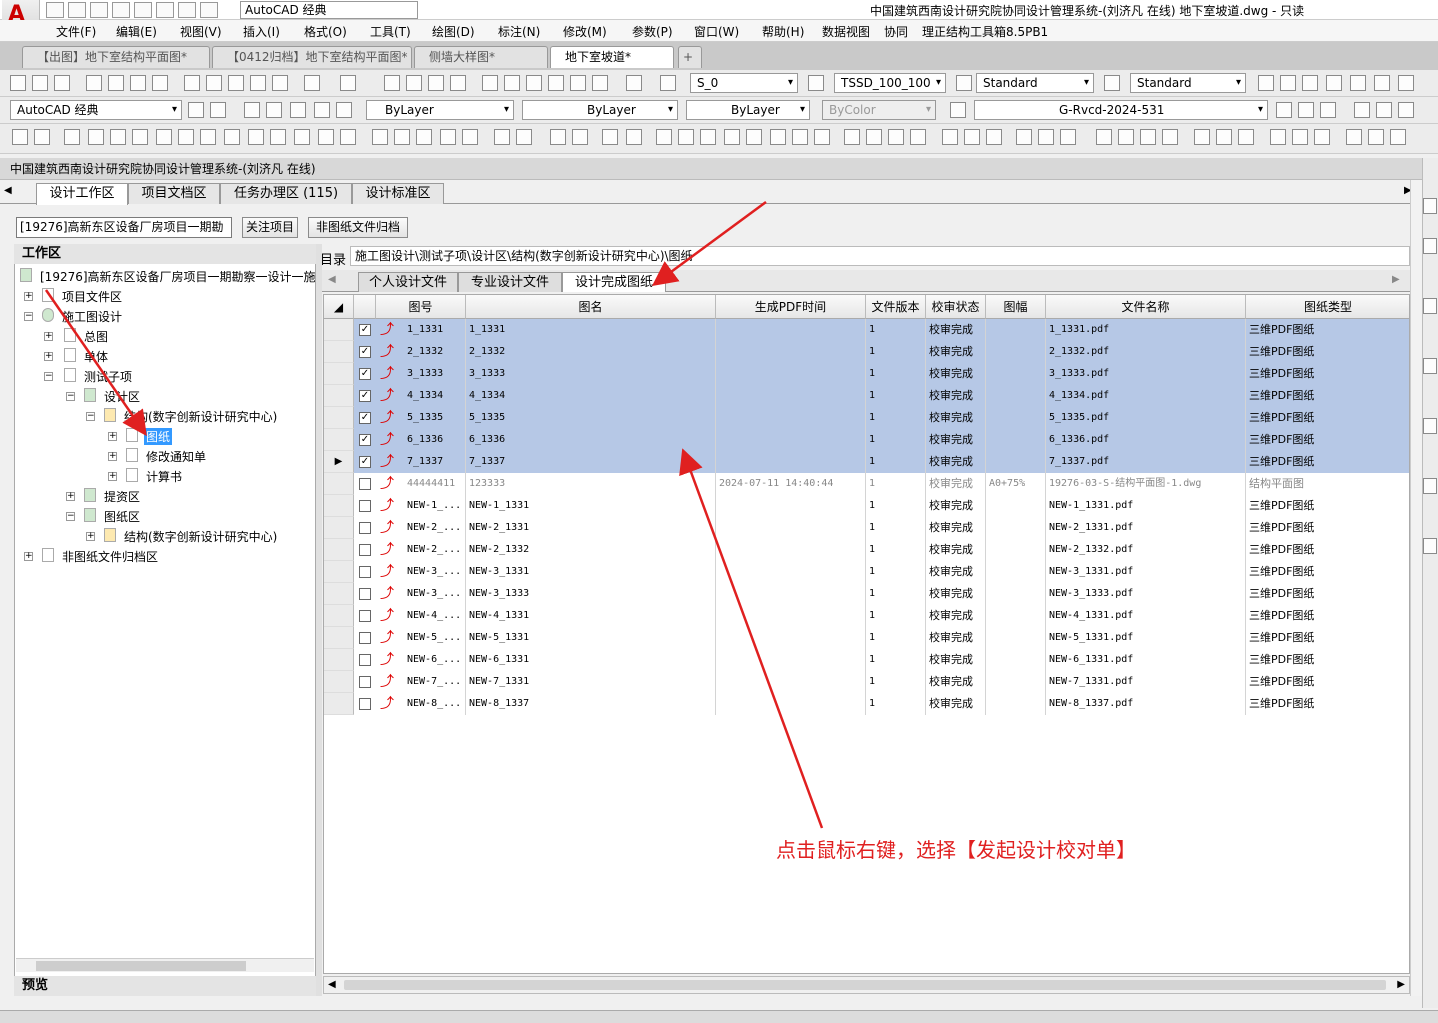 Image resolution: width=1438 pixels, height=1023 pixels. I want to click on arrow-to-drawings, so click(95, 363).